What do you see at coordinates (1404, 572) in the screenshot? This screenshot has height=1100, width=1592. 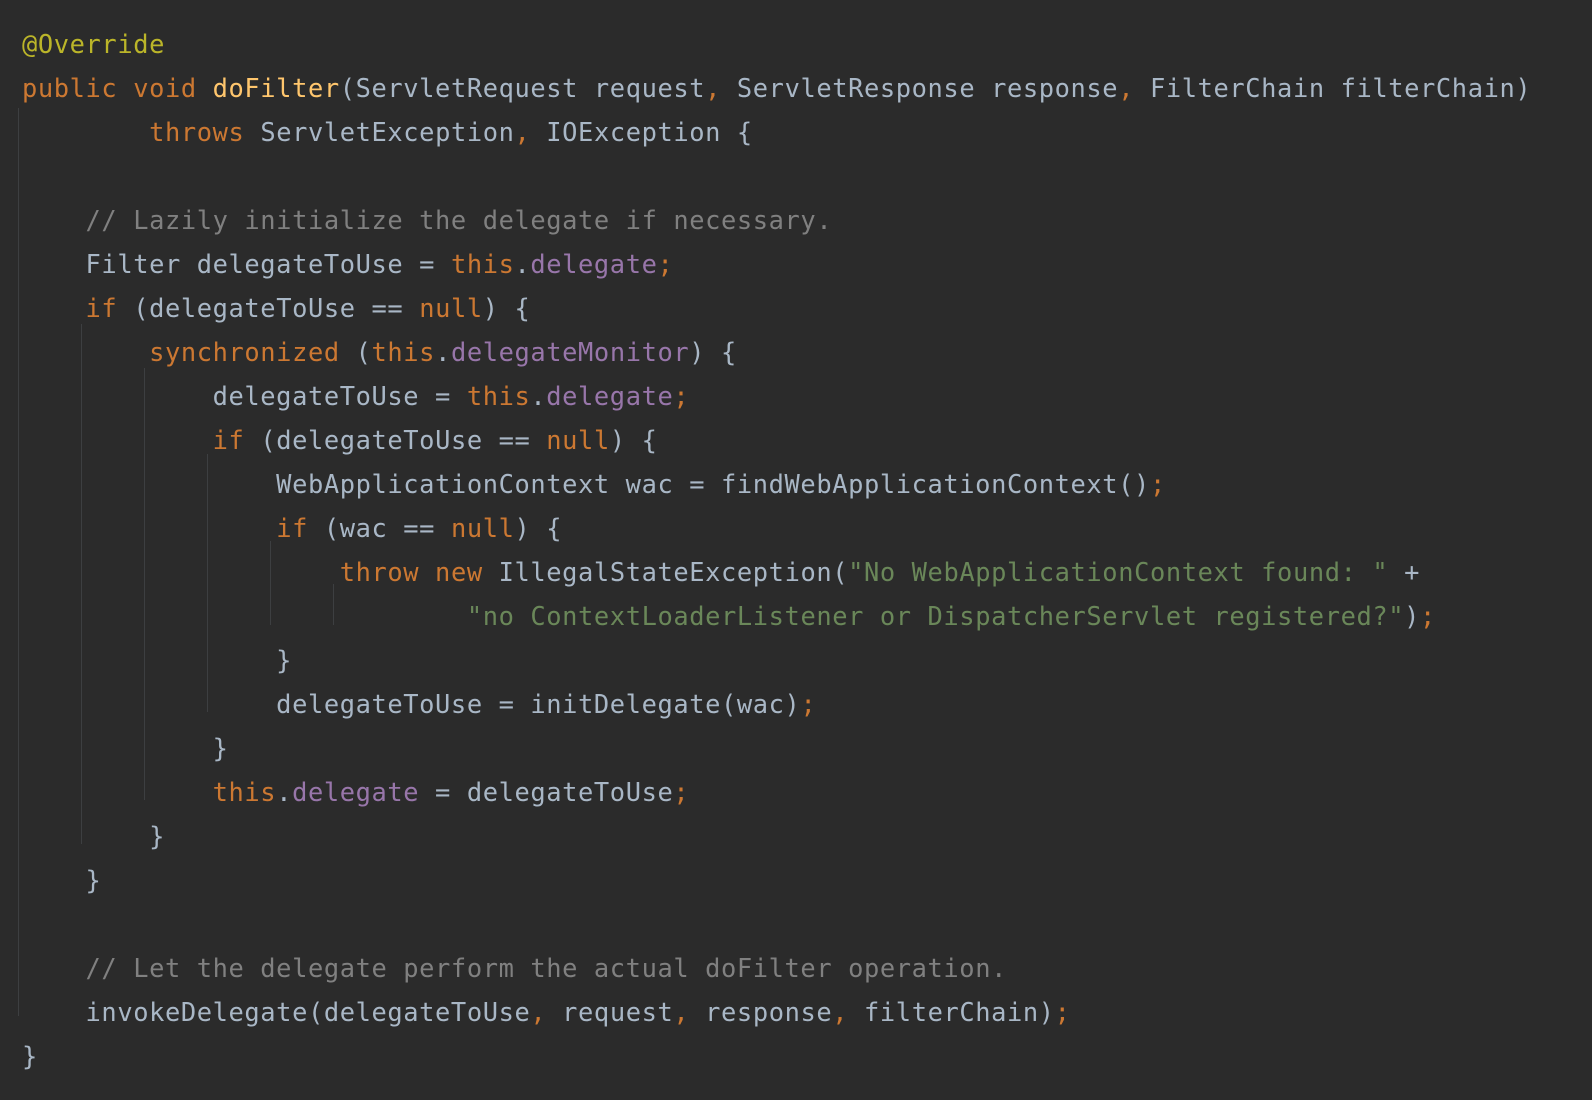 I see `token-plain: +` at bounding box center [1404, 572].